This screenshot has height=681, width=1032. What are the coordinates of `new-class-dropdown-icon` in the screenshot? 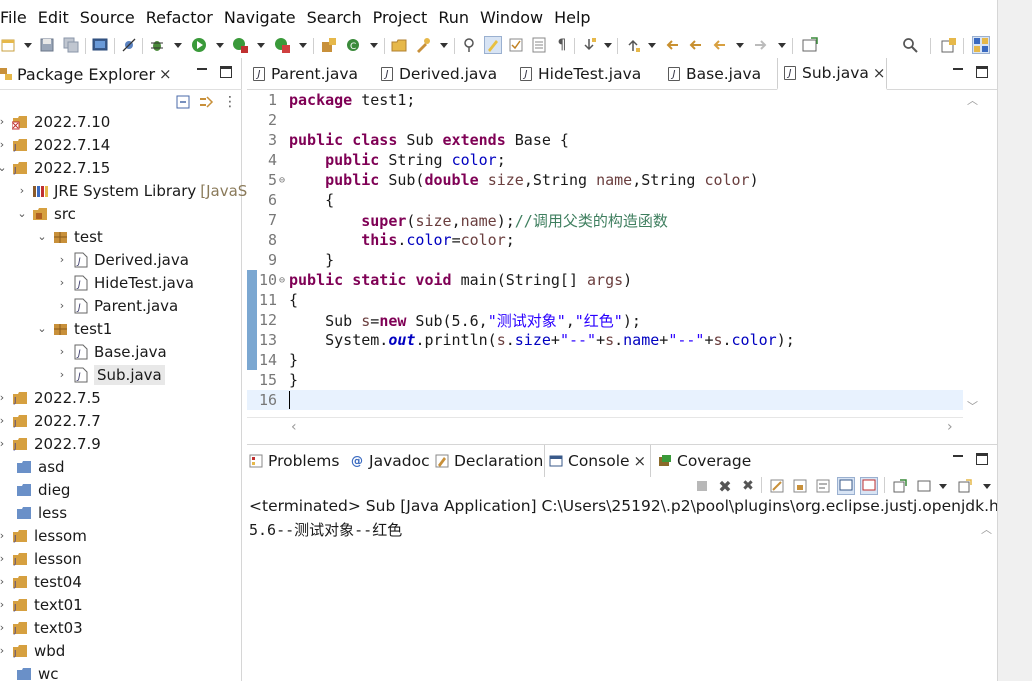 It's located at (374, 45).